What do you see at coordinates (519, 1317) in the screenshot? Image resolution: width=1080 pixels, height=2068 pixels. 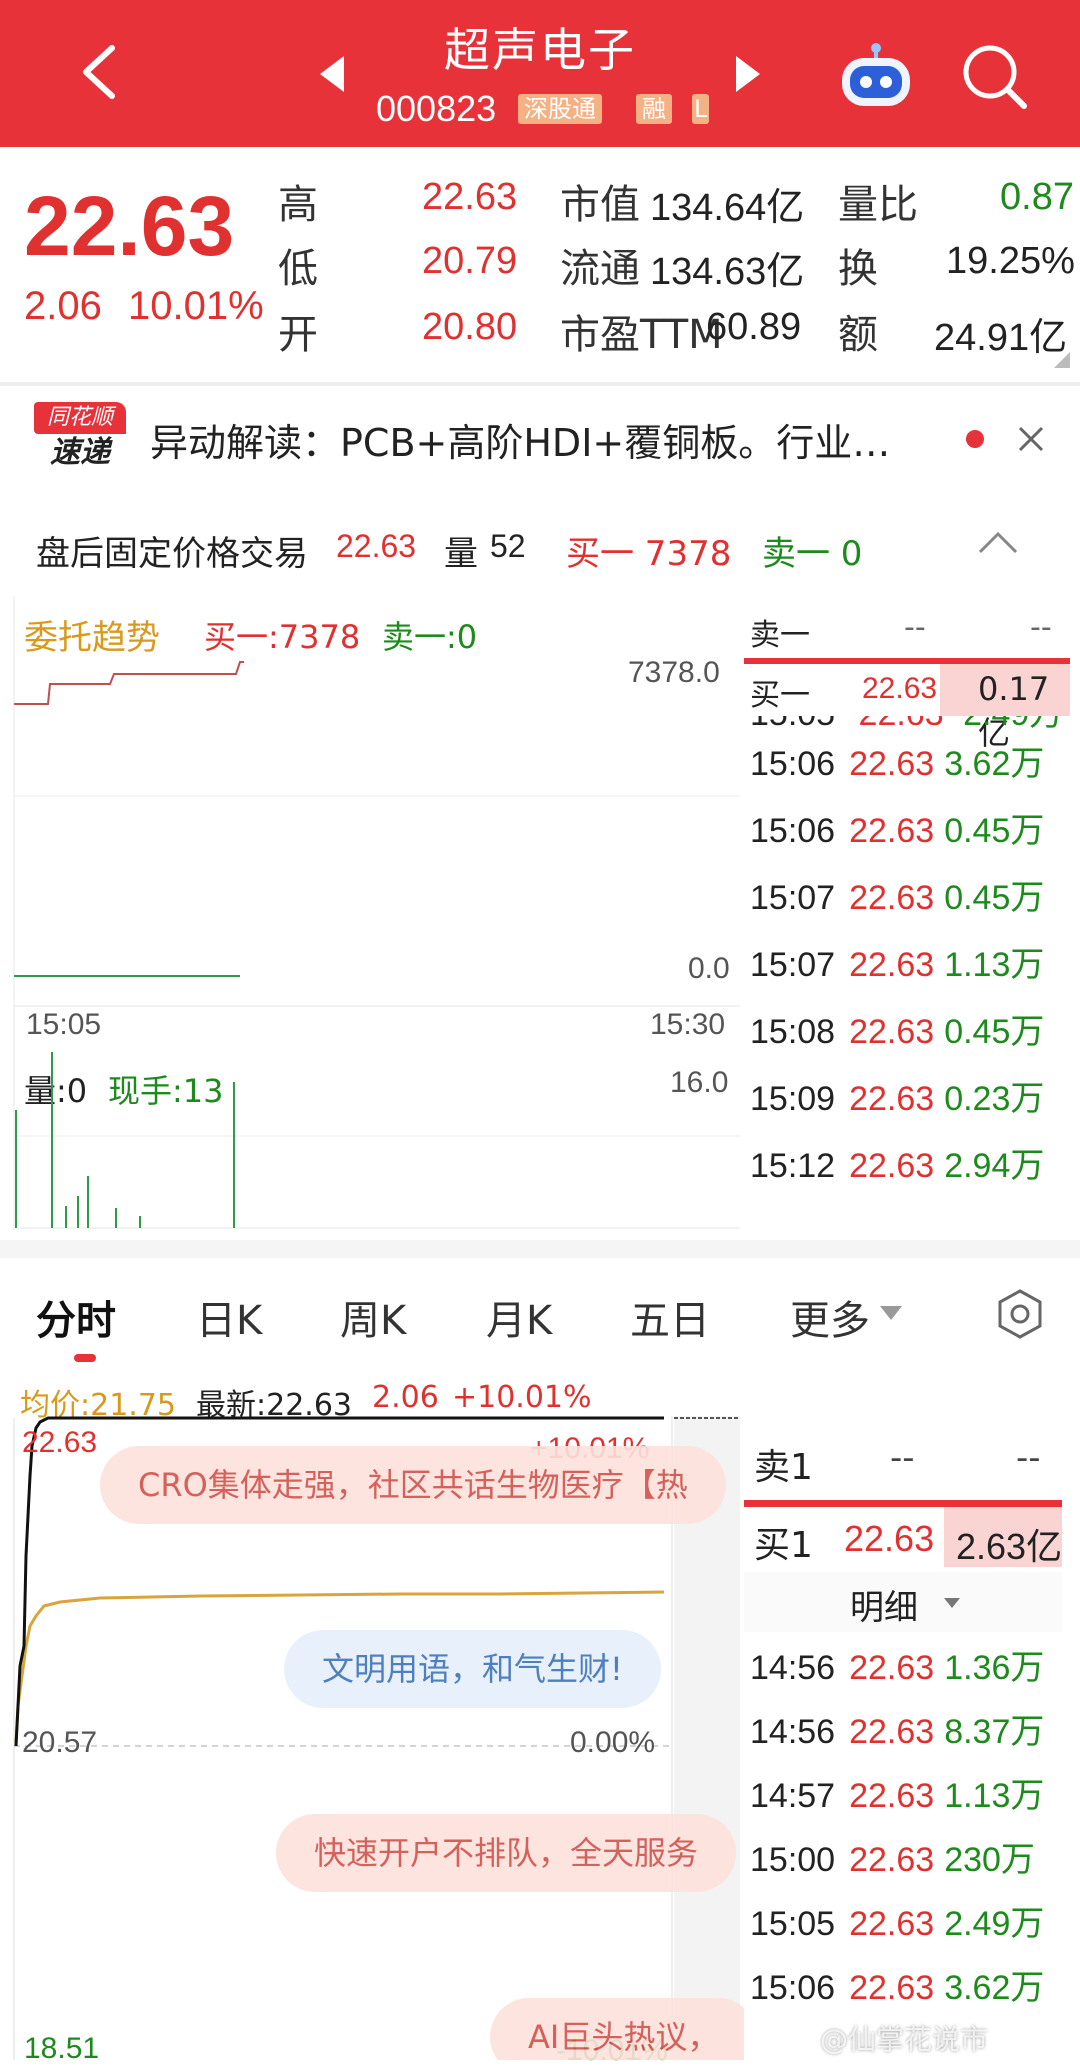 I see `tab-monthly-k: 月K` at bounding box center [519, 1317].